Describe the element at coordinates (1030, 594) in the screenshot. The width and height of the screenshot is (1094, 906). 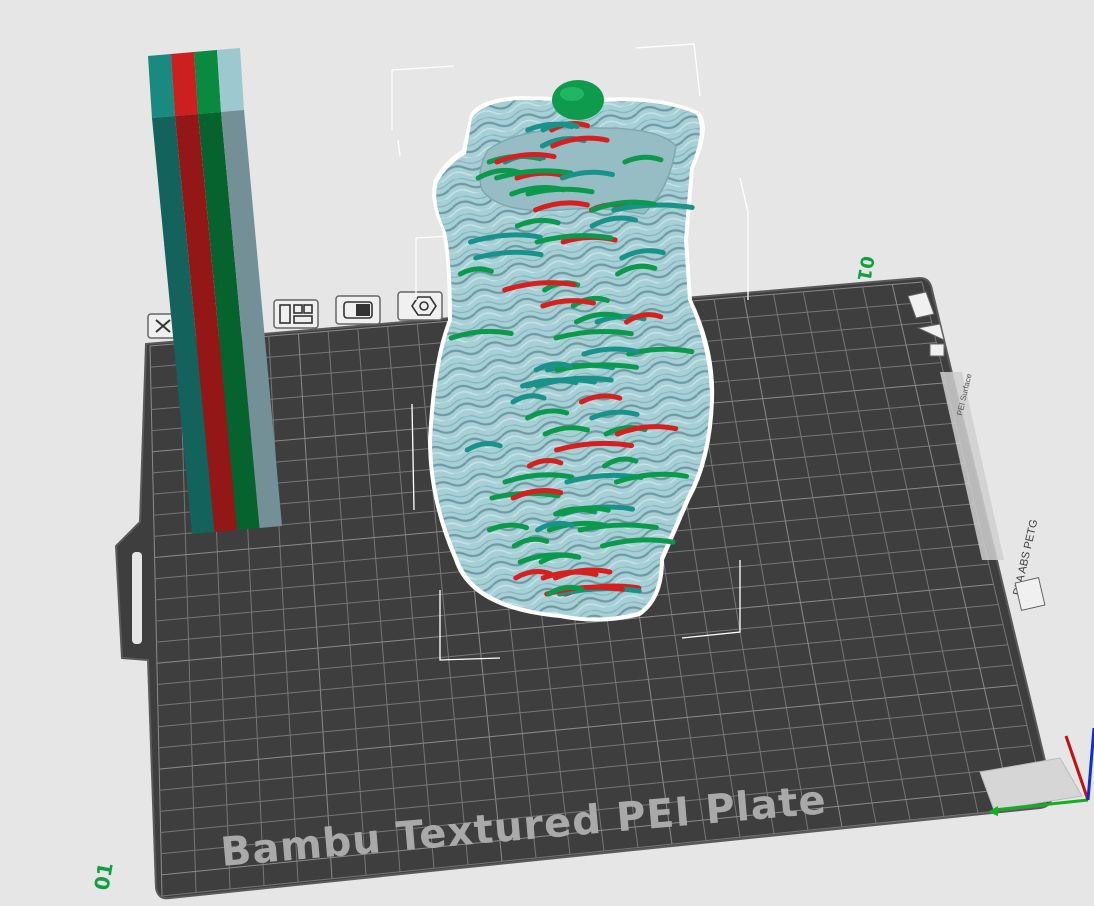
I see `plate-info-icon` at that location.